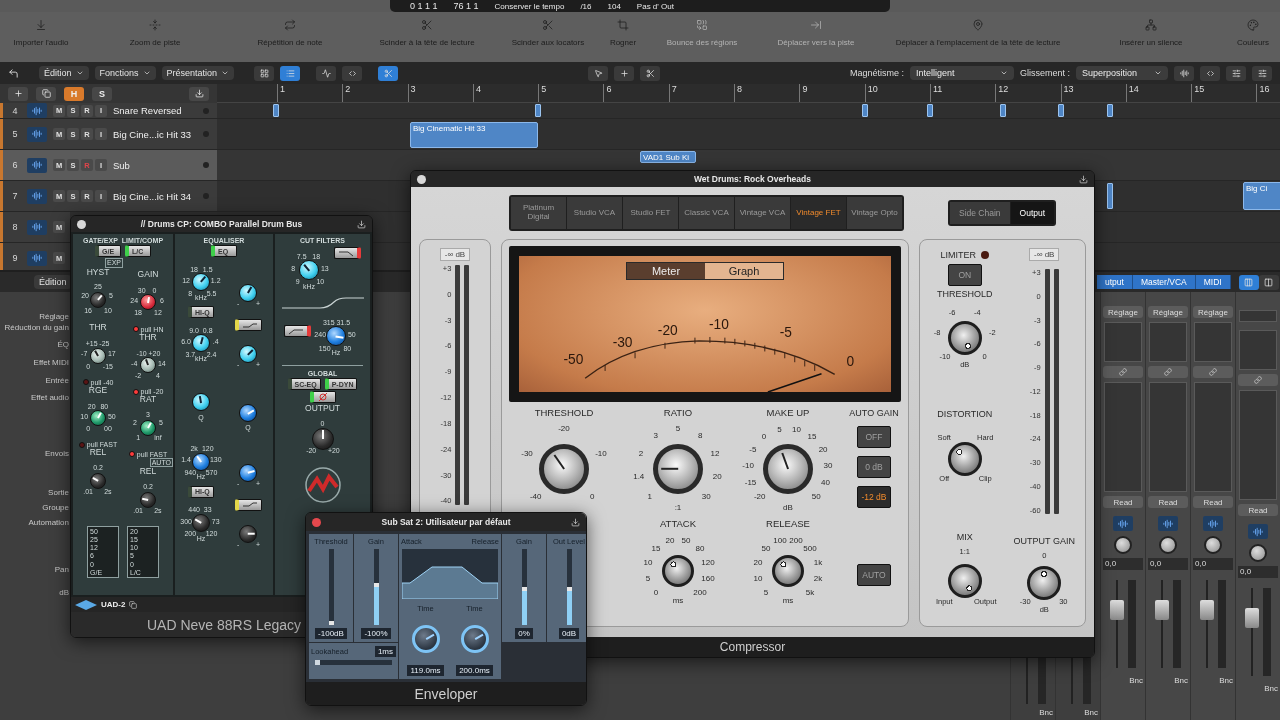 This screenshot has width=1280, height=720. Describe the element at coordinates (316, 522) in the screenshot. I see `close-button` at that location.